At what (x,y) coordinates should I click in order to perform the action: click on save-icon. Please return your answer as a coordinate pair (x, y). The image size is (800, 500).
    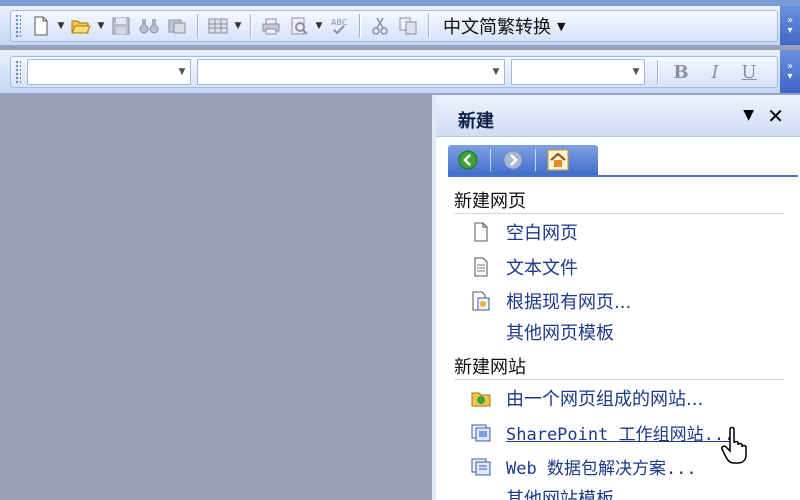
    Looking at the image, I should click on (121, 26).